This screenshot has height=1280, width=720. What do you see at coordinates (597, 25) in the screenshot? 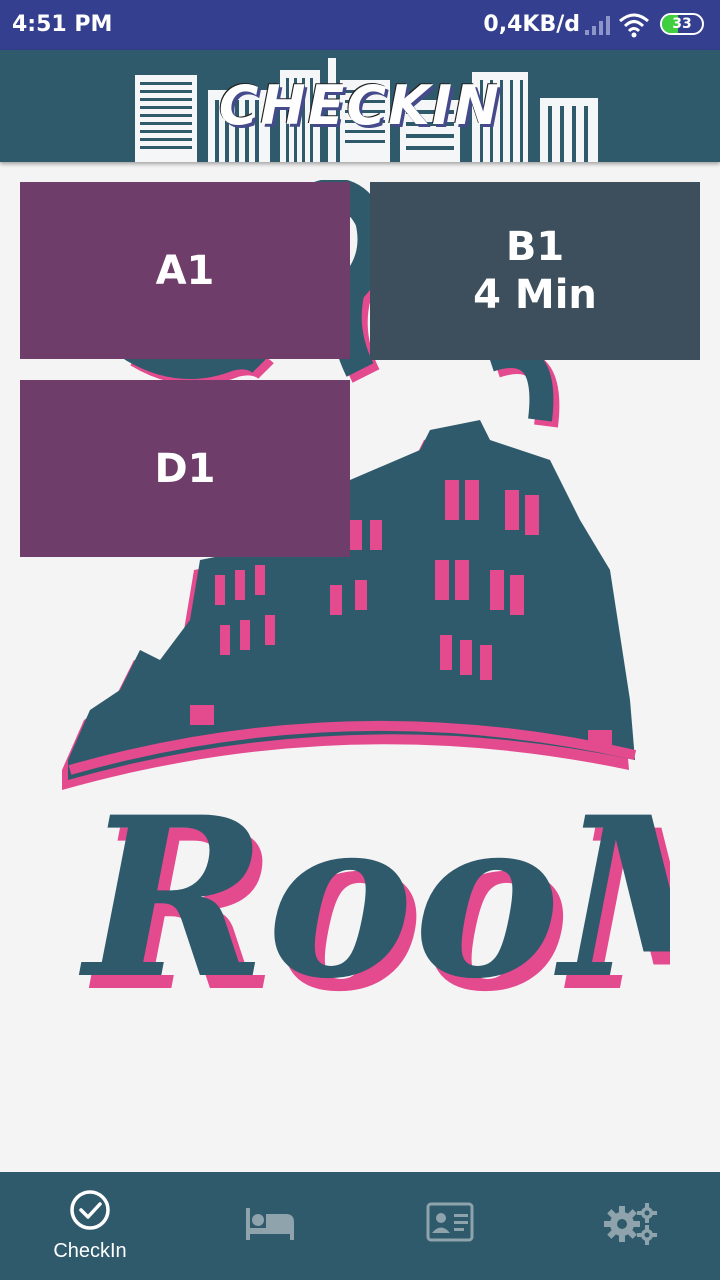
I see `signal-icon` at bounding box center [597, 25].